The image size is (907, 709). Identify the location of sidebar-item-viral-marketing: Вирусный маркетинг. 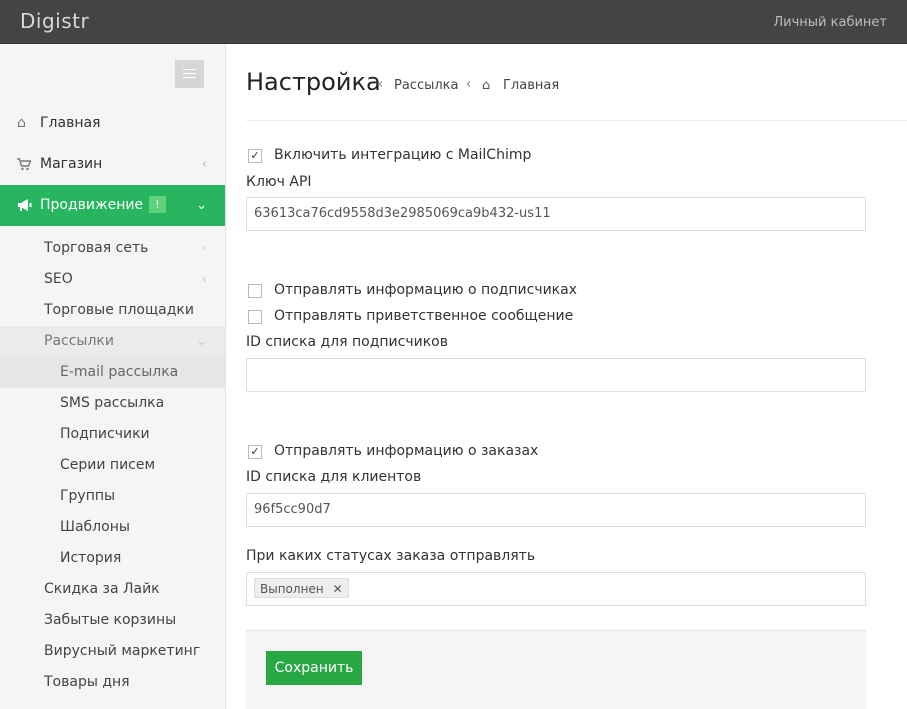
(112, 651).